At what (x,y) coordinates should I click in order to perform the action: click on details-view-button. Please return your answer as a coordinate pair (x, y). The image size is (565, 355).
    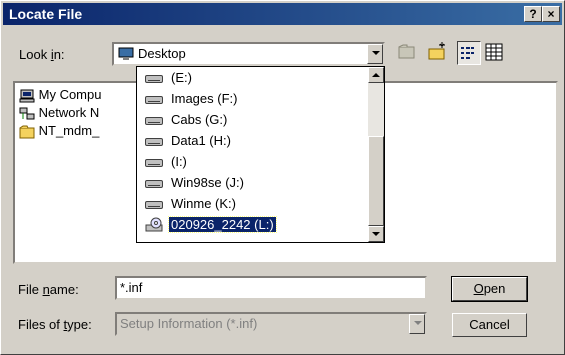
    Looking at the image, I should click on (495, 53).